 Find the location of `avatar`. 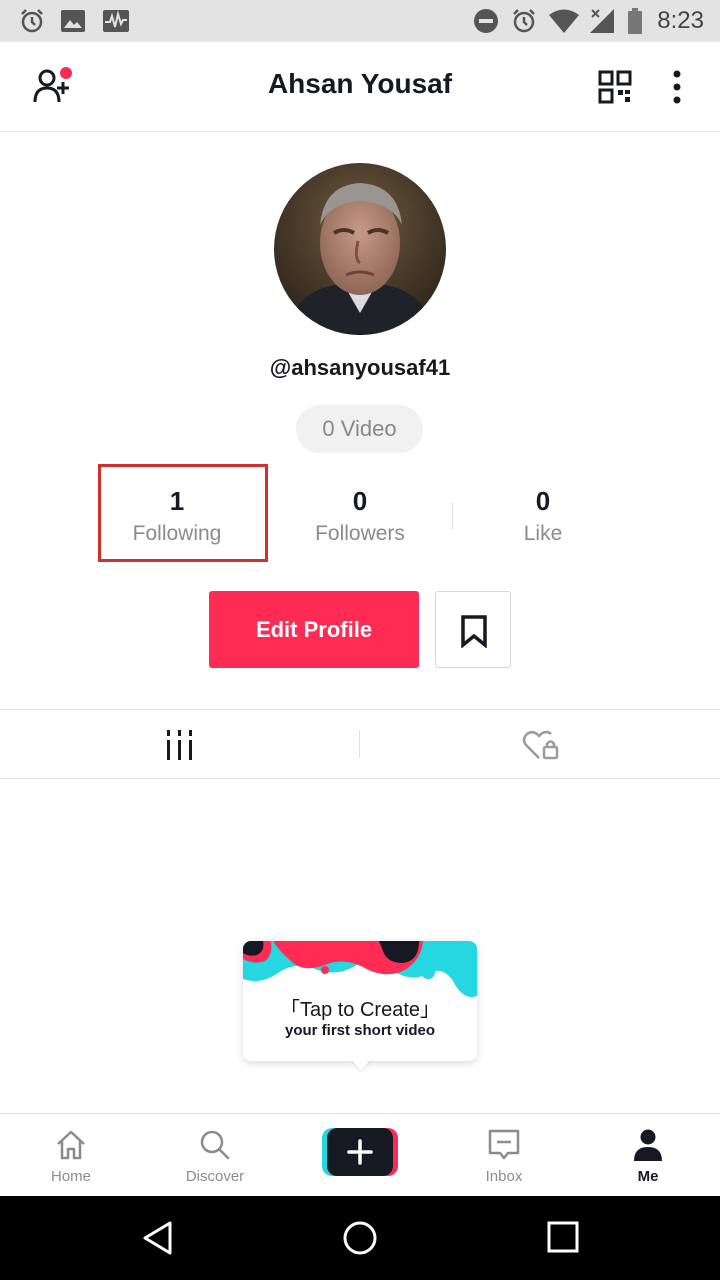

avatar is located at coordinates (360, 249).